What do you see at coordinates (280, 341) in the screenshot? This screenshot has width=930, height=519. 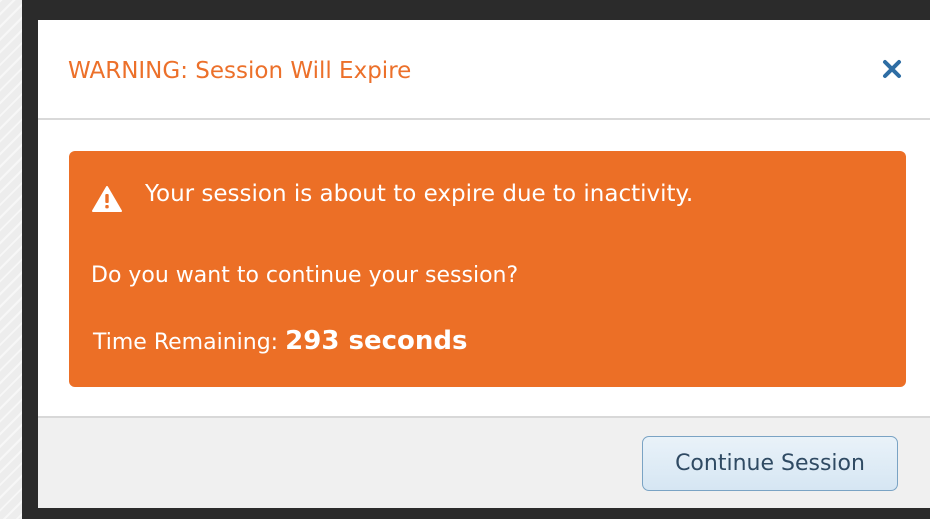 I see `time-remaining: Time Remaining: 293 seconds` at bounding box center [280, 341].